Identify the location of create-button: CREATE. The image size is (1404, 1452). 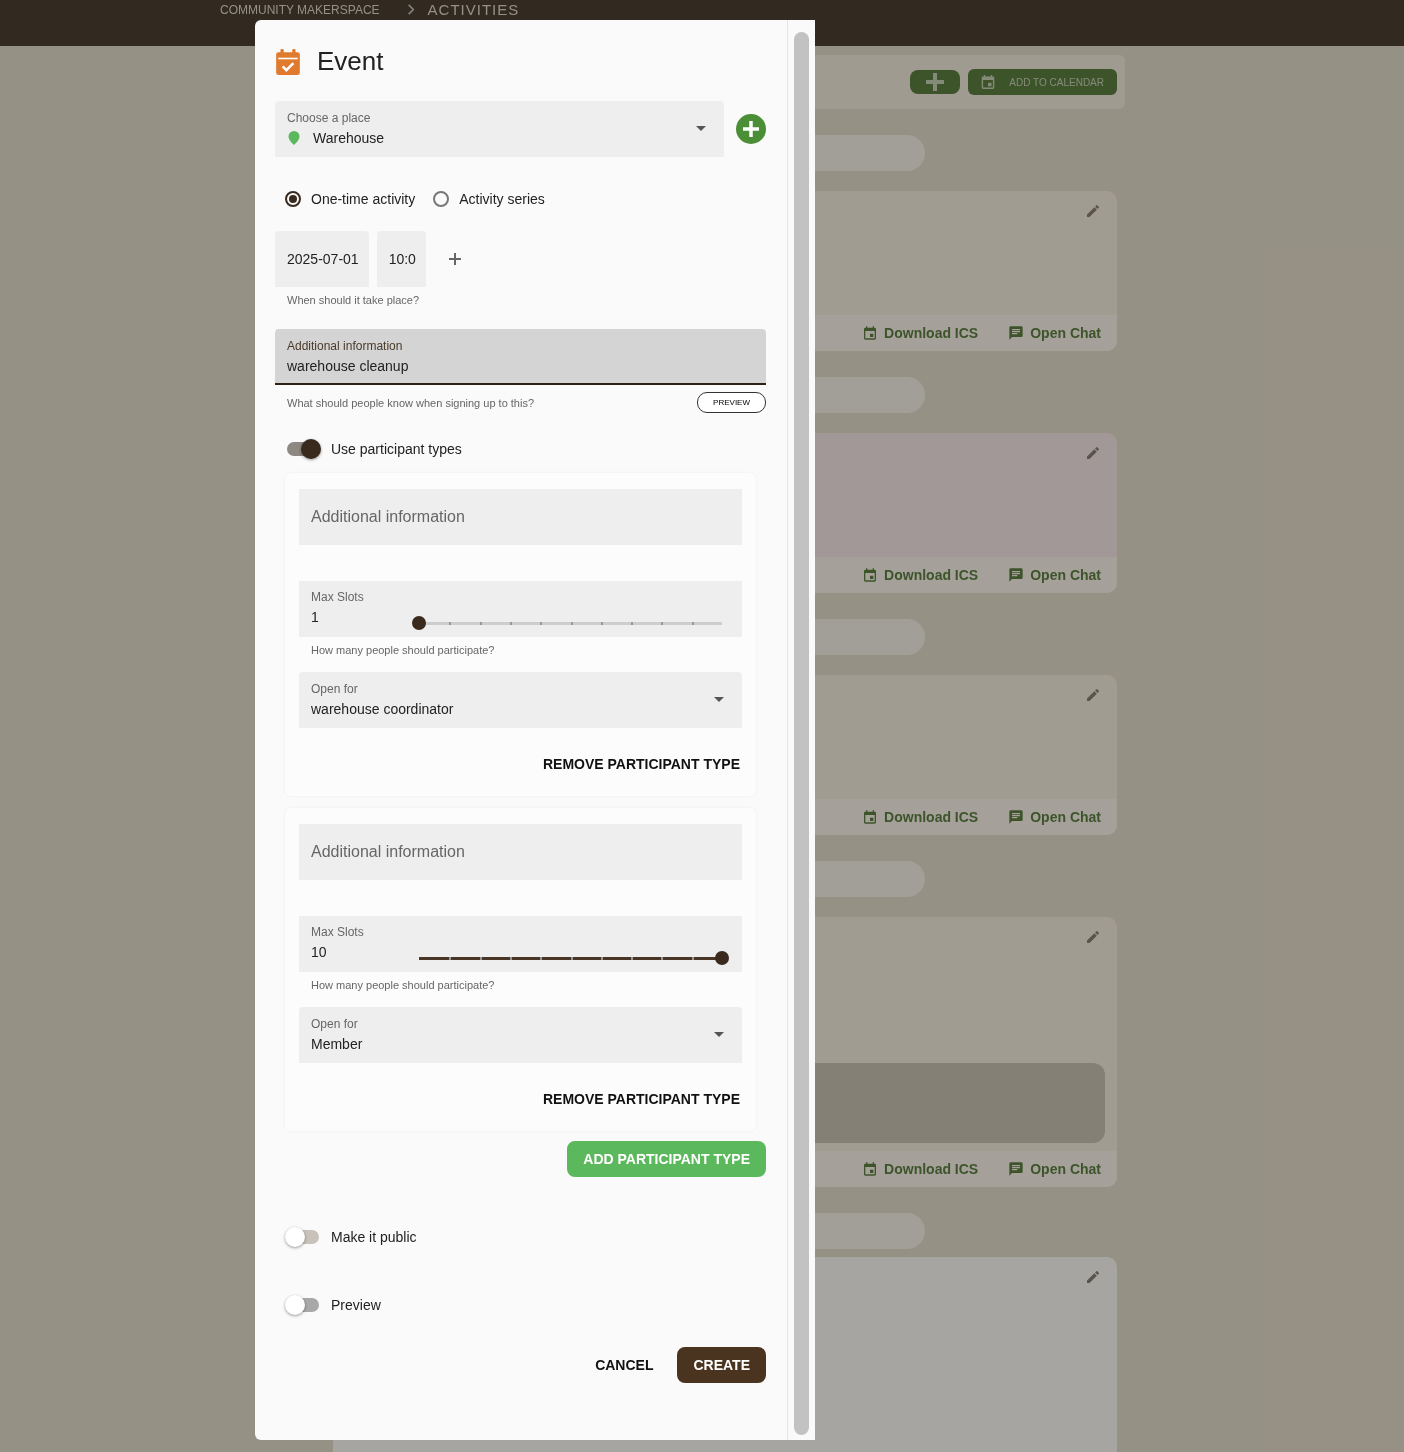
(721, 1365).